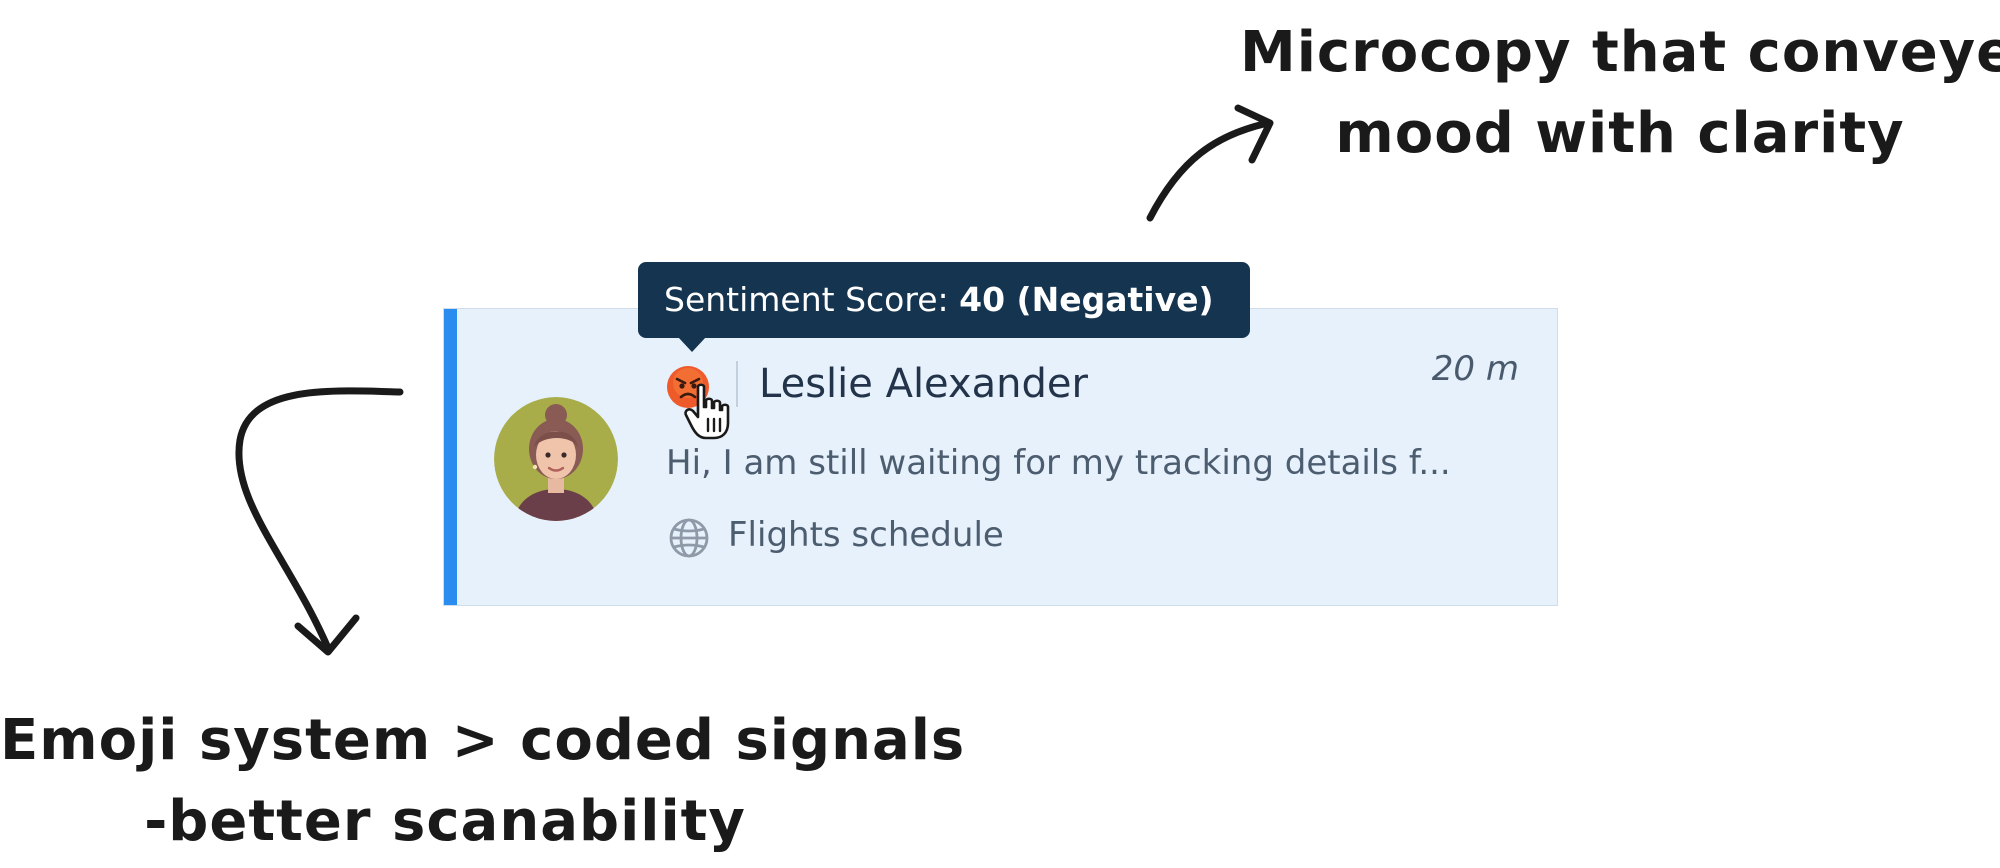  Describe the element at coordinates (445, 822) in the screenshot. I see `annotation-bottom-line2: -better scanability` at that location.